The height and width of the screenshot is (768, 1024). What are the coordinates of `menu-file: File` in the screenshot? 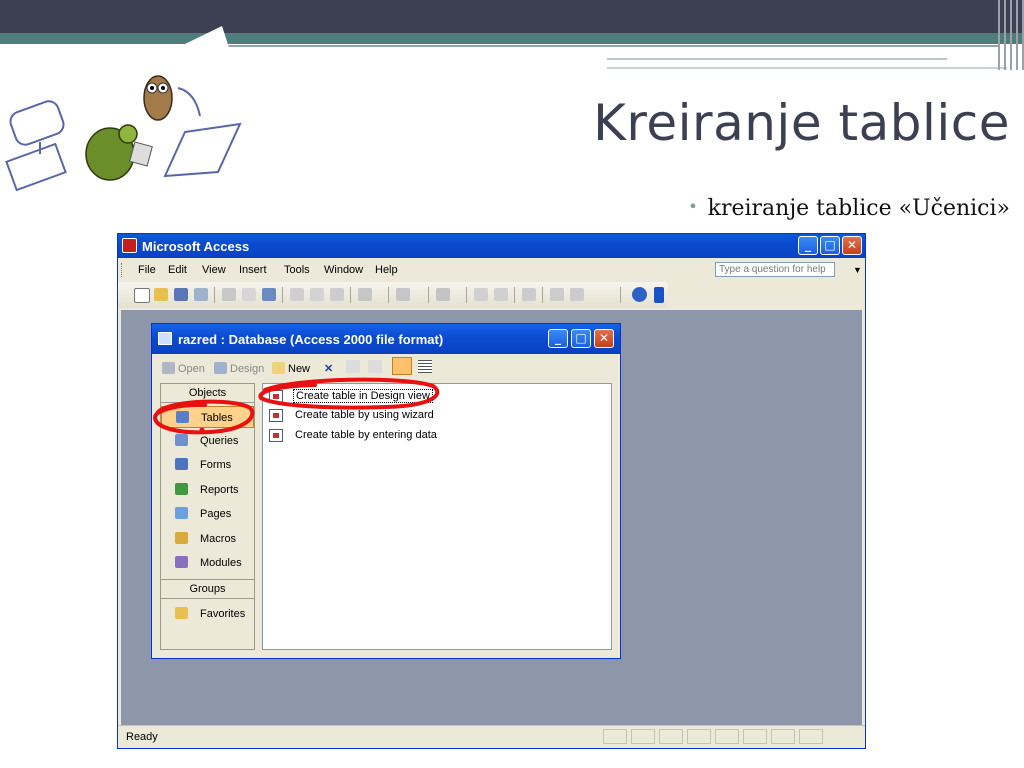 It's located at (147, 270).